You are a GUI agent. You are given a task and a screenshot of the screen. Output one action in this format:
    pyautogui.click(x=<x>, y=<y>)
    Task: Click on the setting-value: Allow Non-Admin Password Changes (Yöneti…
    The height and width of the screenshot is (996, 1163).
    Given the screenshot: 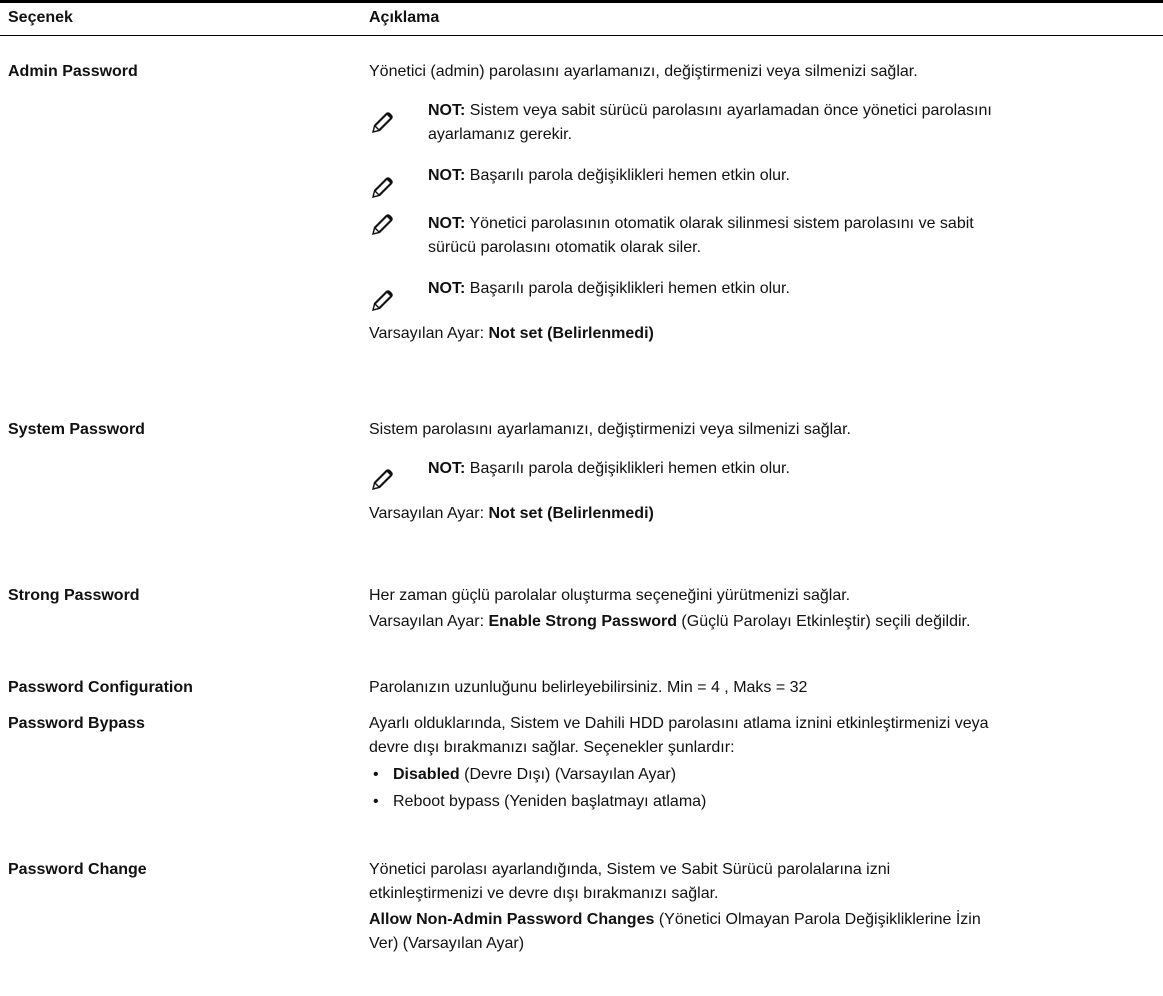 What is the action you would take?
    pyautogui.click(x=675, y=919)
    